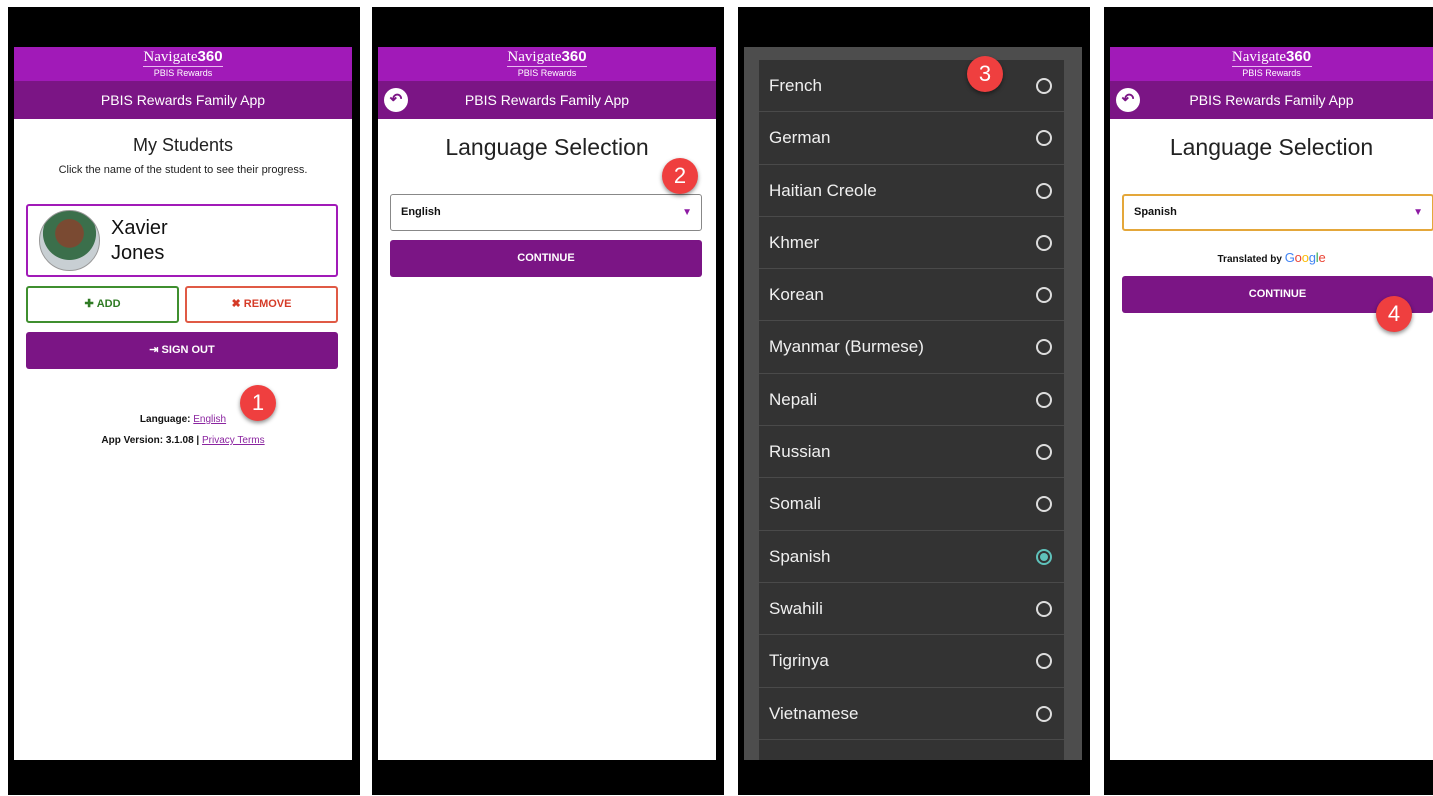 Image resolution: width=1433 pixels, height=796 pixels. I want to click on language-option: Tigrinya, so click(911, 661).